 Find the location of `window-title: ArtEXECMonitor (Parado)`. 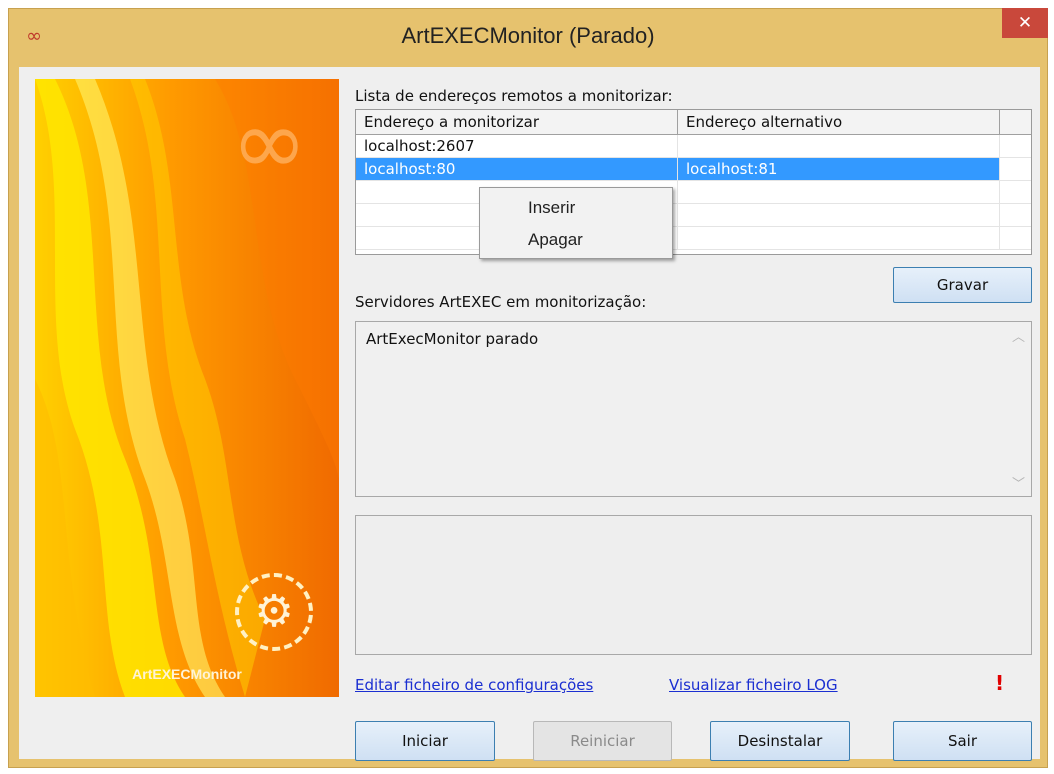

window-title: ArtEXECMonitor (Parado) is located at coordinates (528, 35).